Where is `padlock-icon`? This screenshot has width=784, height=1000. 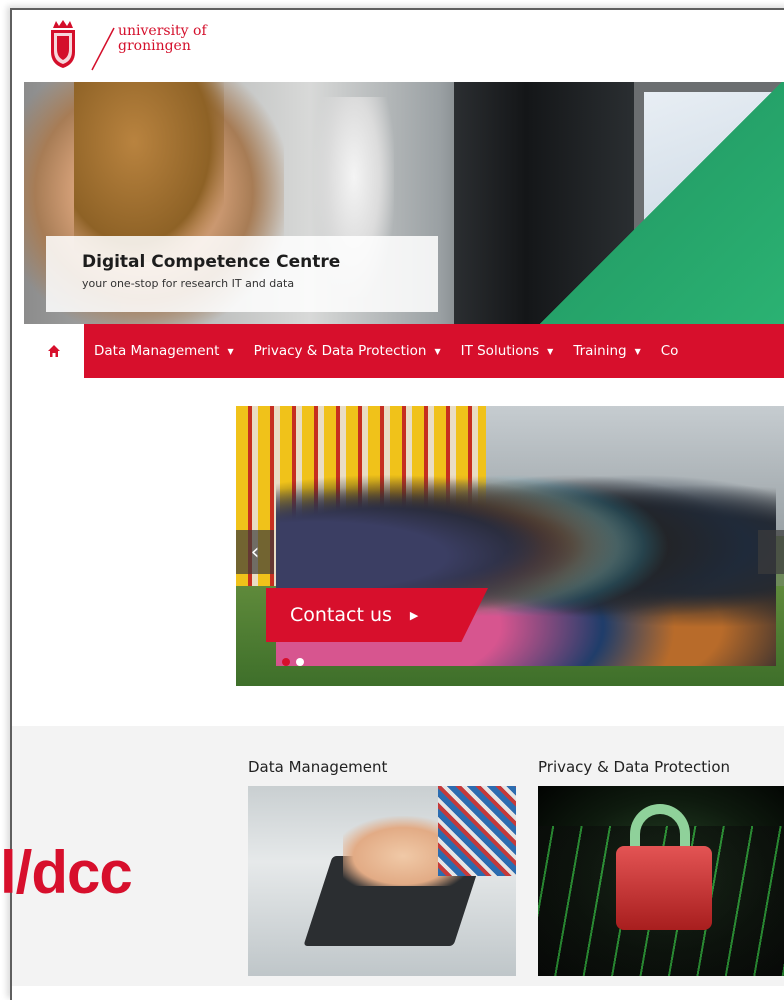 padlock-icon is located at coordinates (664, 888).